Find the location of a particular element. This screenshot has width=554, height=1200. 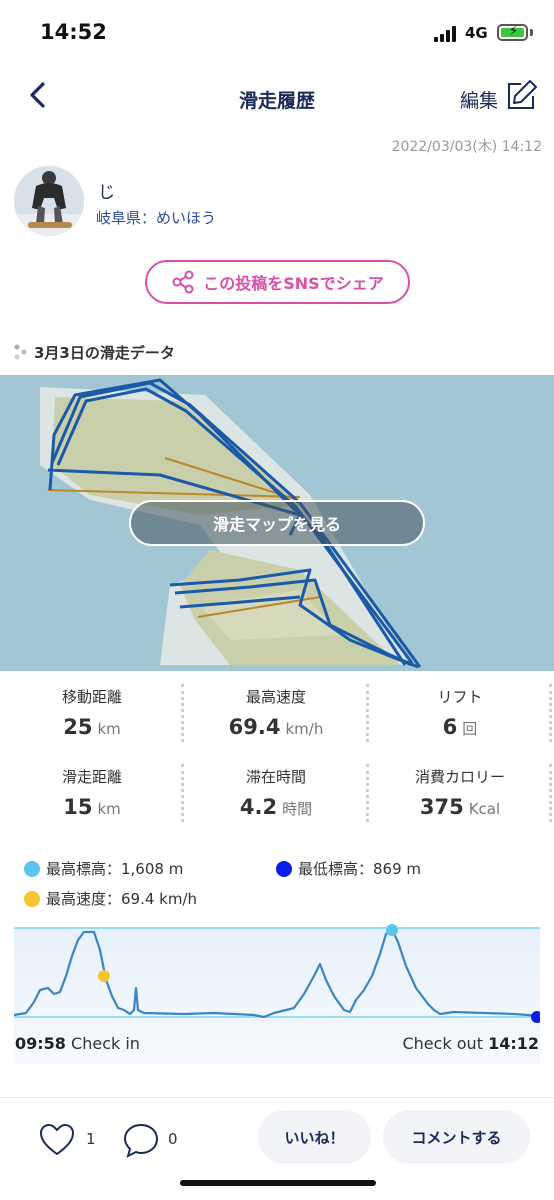

section-title: 3月3日の滑走データ is located at coordinates (104, 353).